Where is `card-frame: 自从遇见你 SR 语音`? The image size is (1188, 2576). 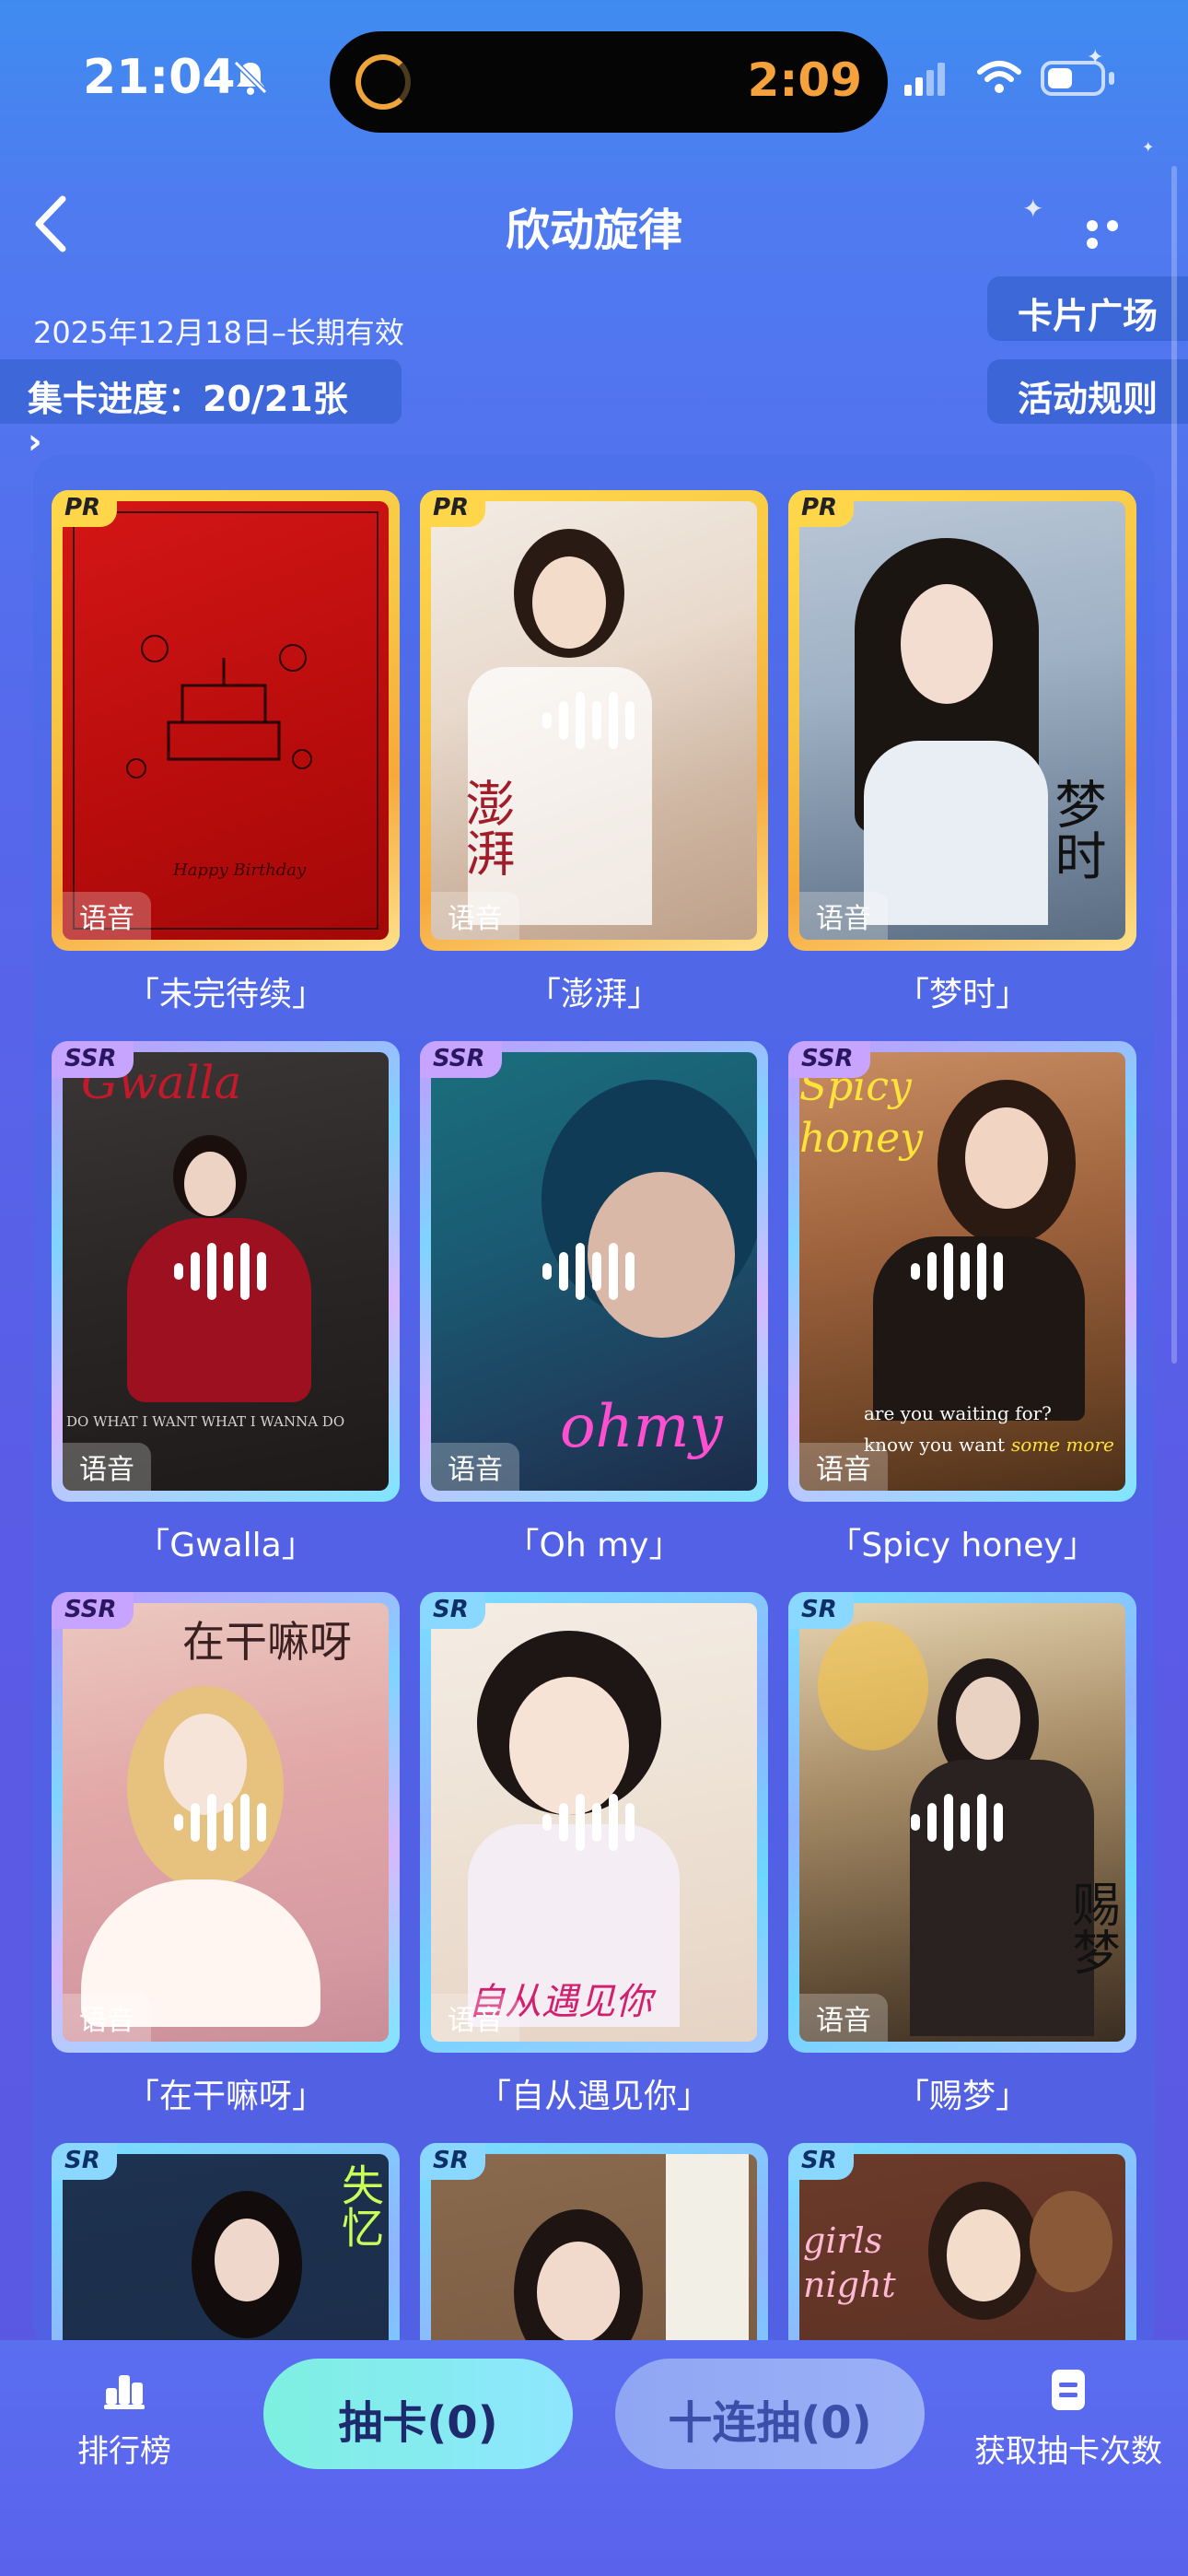
card-frame: 自从遇见你 SR 语音 is located at coordinates (594, 1822).